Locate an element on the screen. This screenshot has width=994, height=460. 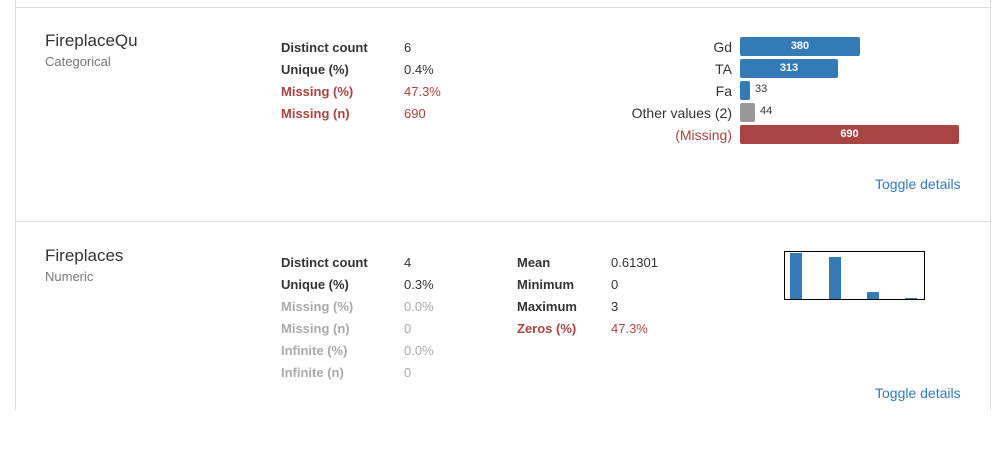
stat-row: Maximum 3 is located at coordinates (594, 306).